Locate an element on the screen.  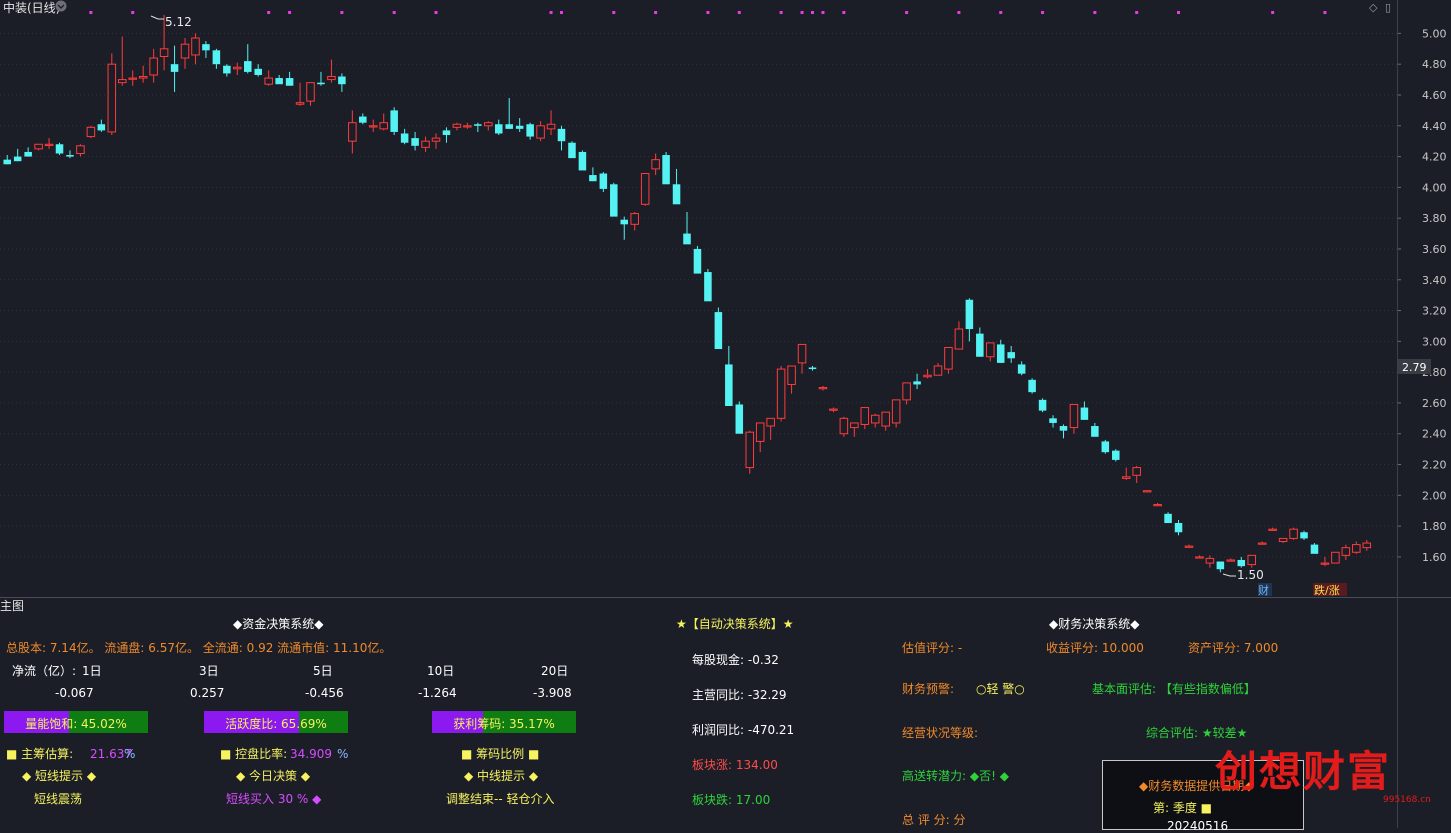
updown-marker: 跌/涨 is located at coordinates (1330, 590).